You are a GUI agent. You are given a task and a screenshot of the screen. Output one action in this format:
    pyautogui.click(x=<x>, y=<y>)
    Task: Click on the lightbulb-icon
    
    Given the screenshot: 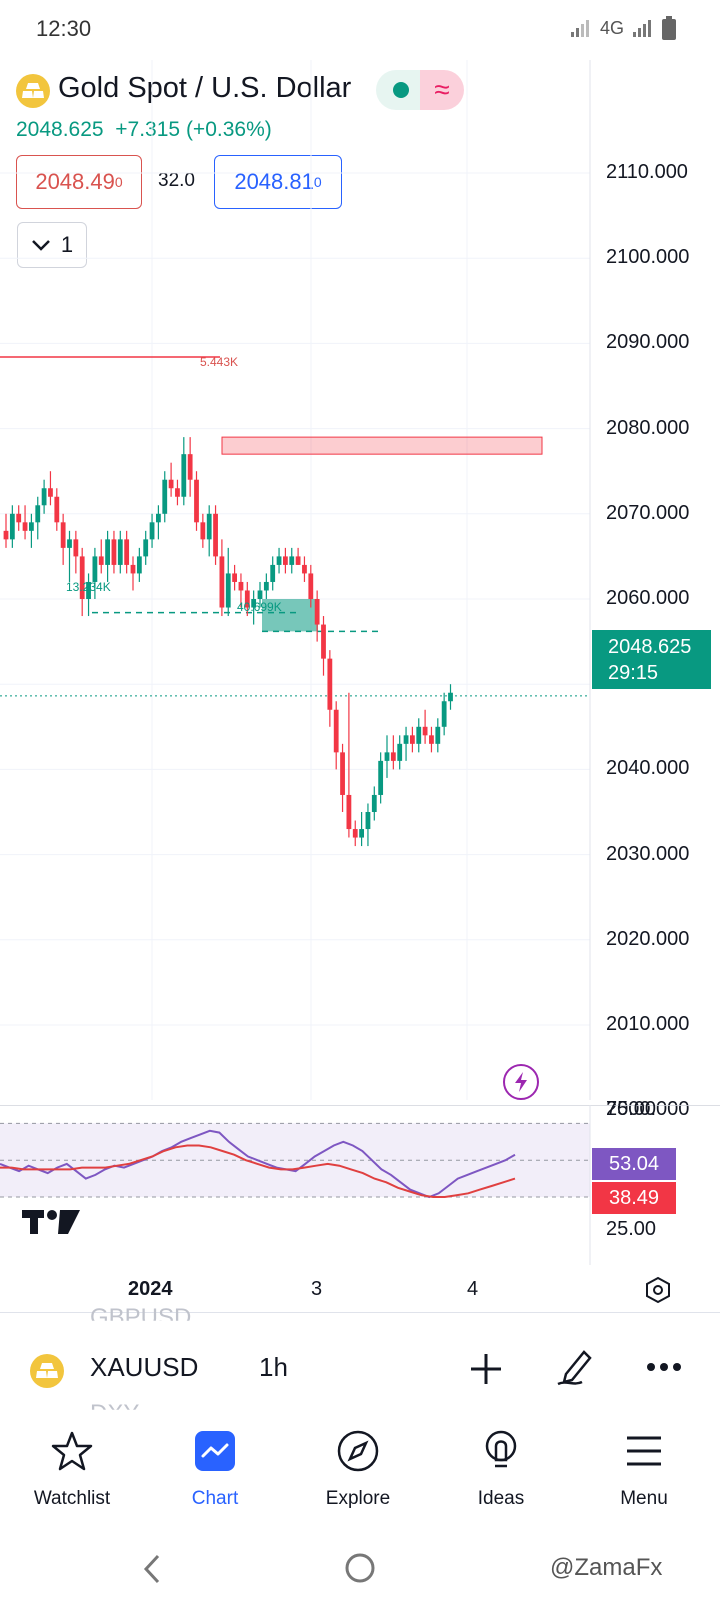 What is the action you would take?
    pyautogui.click(x=501, y=1449)
    